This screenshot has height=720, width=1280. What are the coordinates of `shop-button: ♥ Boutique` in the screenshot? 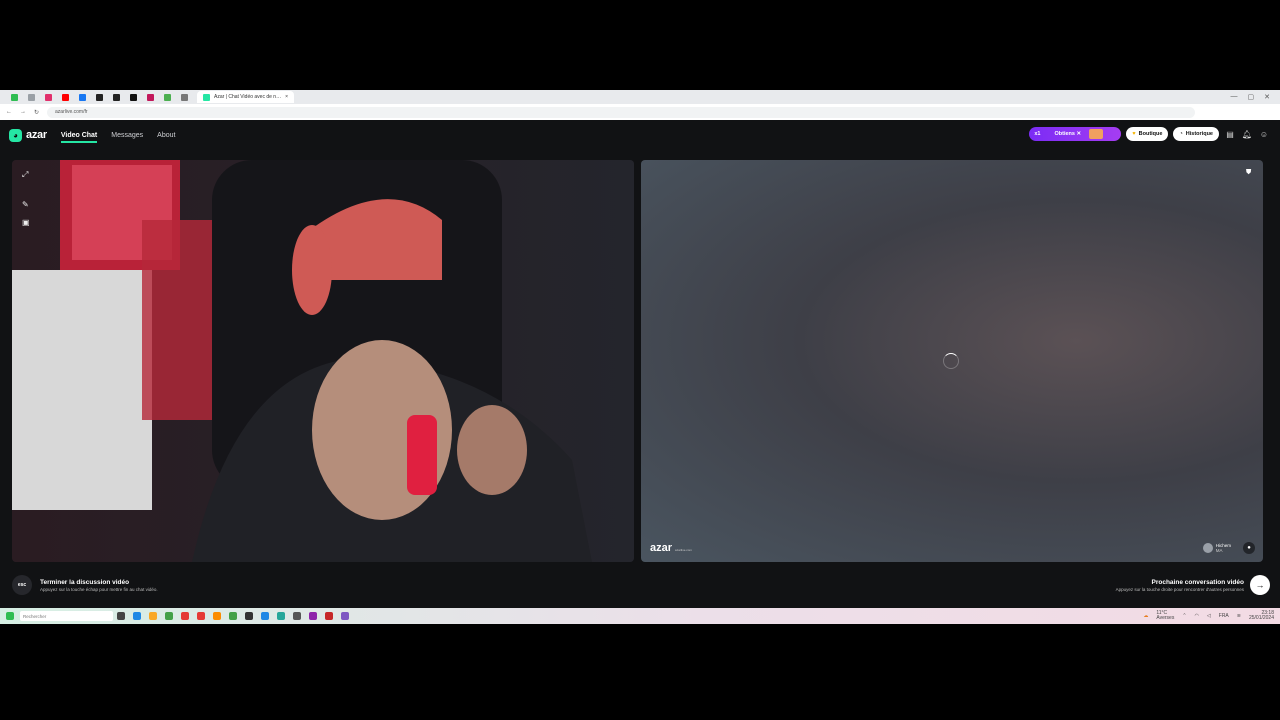 It's located at (1147, 134).